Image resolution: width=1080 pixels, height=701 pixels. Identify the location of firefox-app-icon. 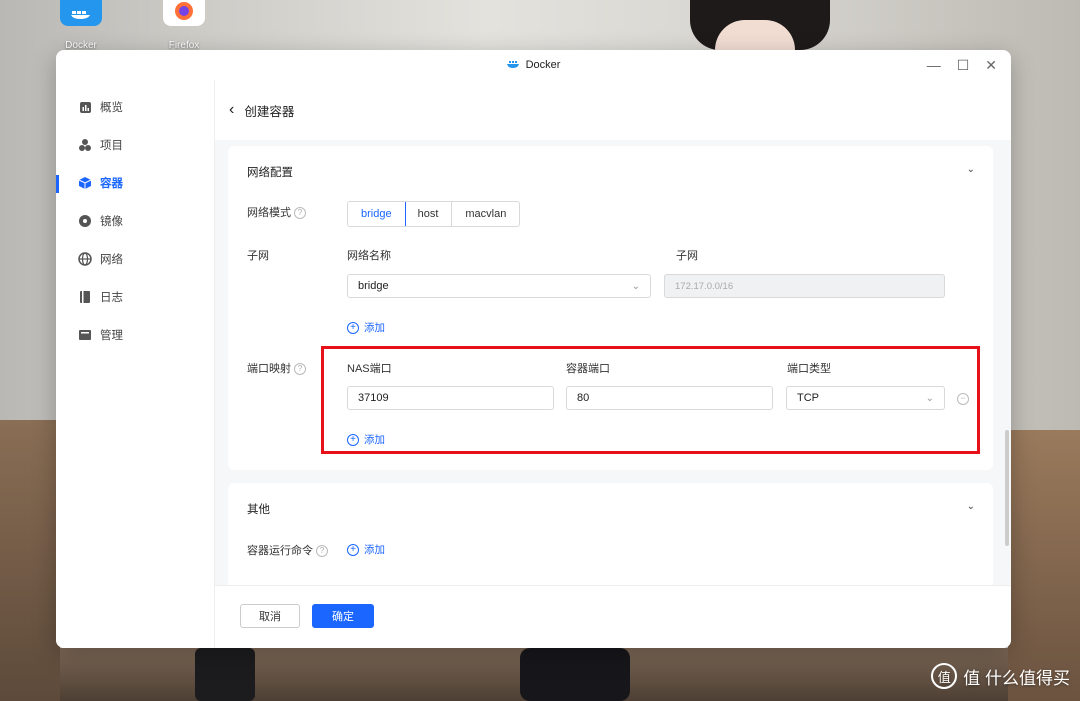
(184, 13).